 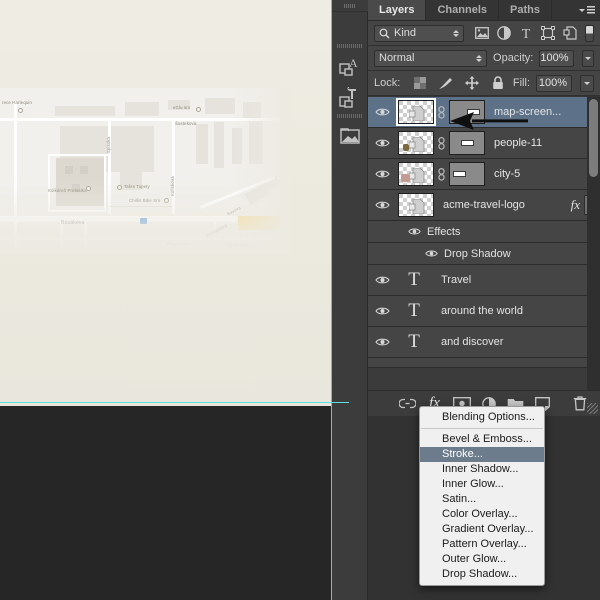 I want to click on lock-image-icon, so click(x=445, y=83).